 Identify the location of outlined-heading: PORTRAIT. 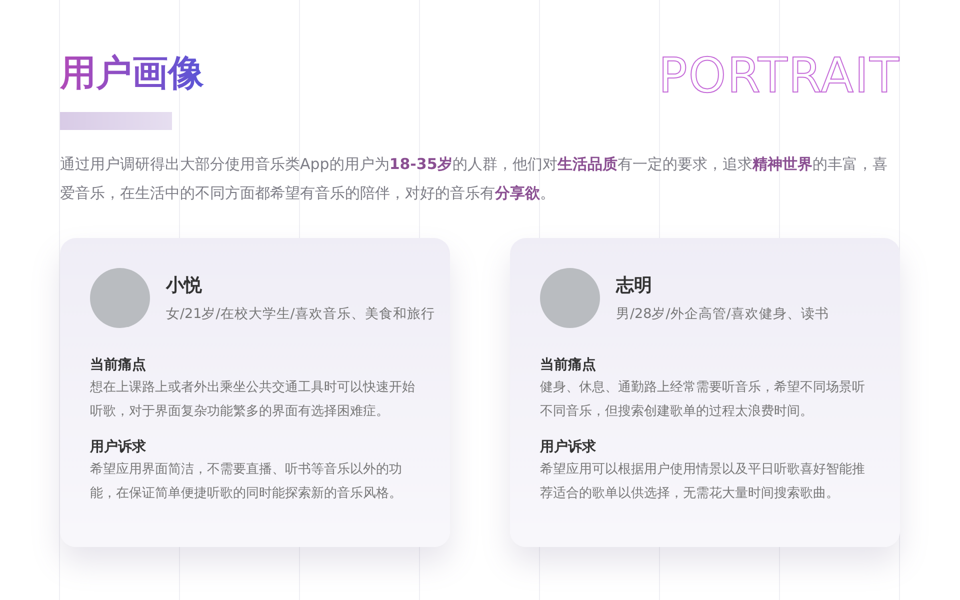
(779, 76).